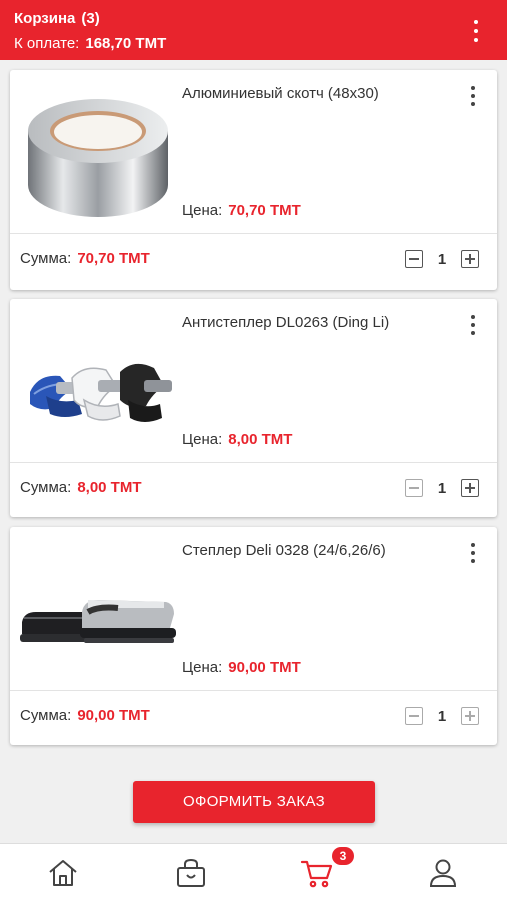 The width and height of the screenshot is (507, 900). I want to click on cart-icon, so click(317, 873).